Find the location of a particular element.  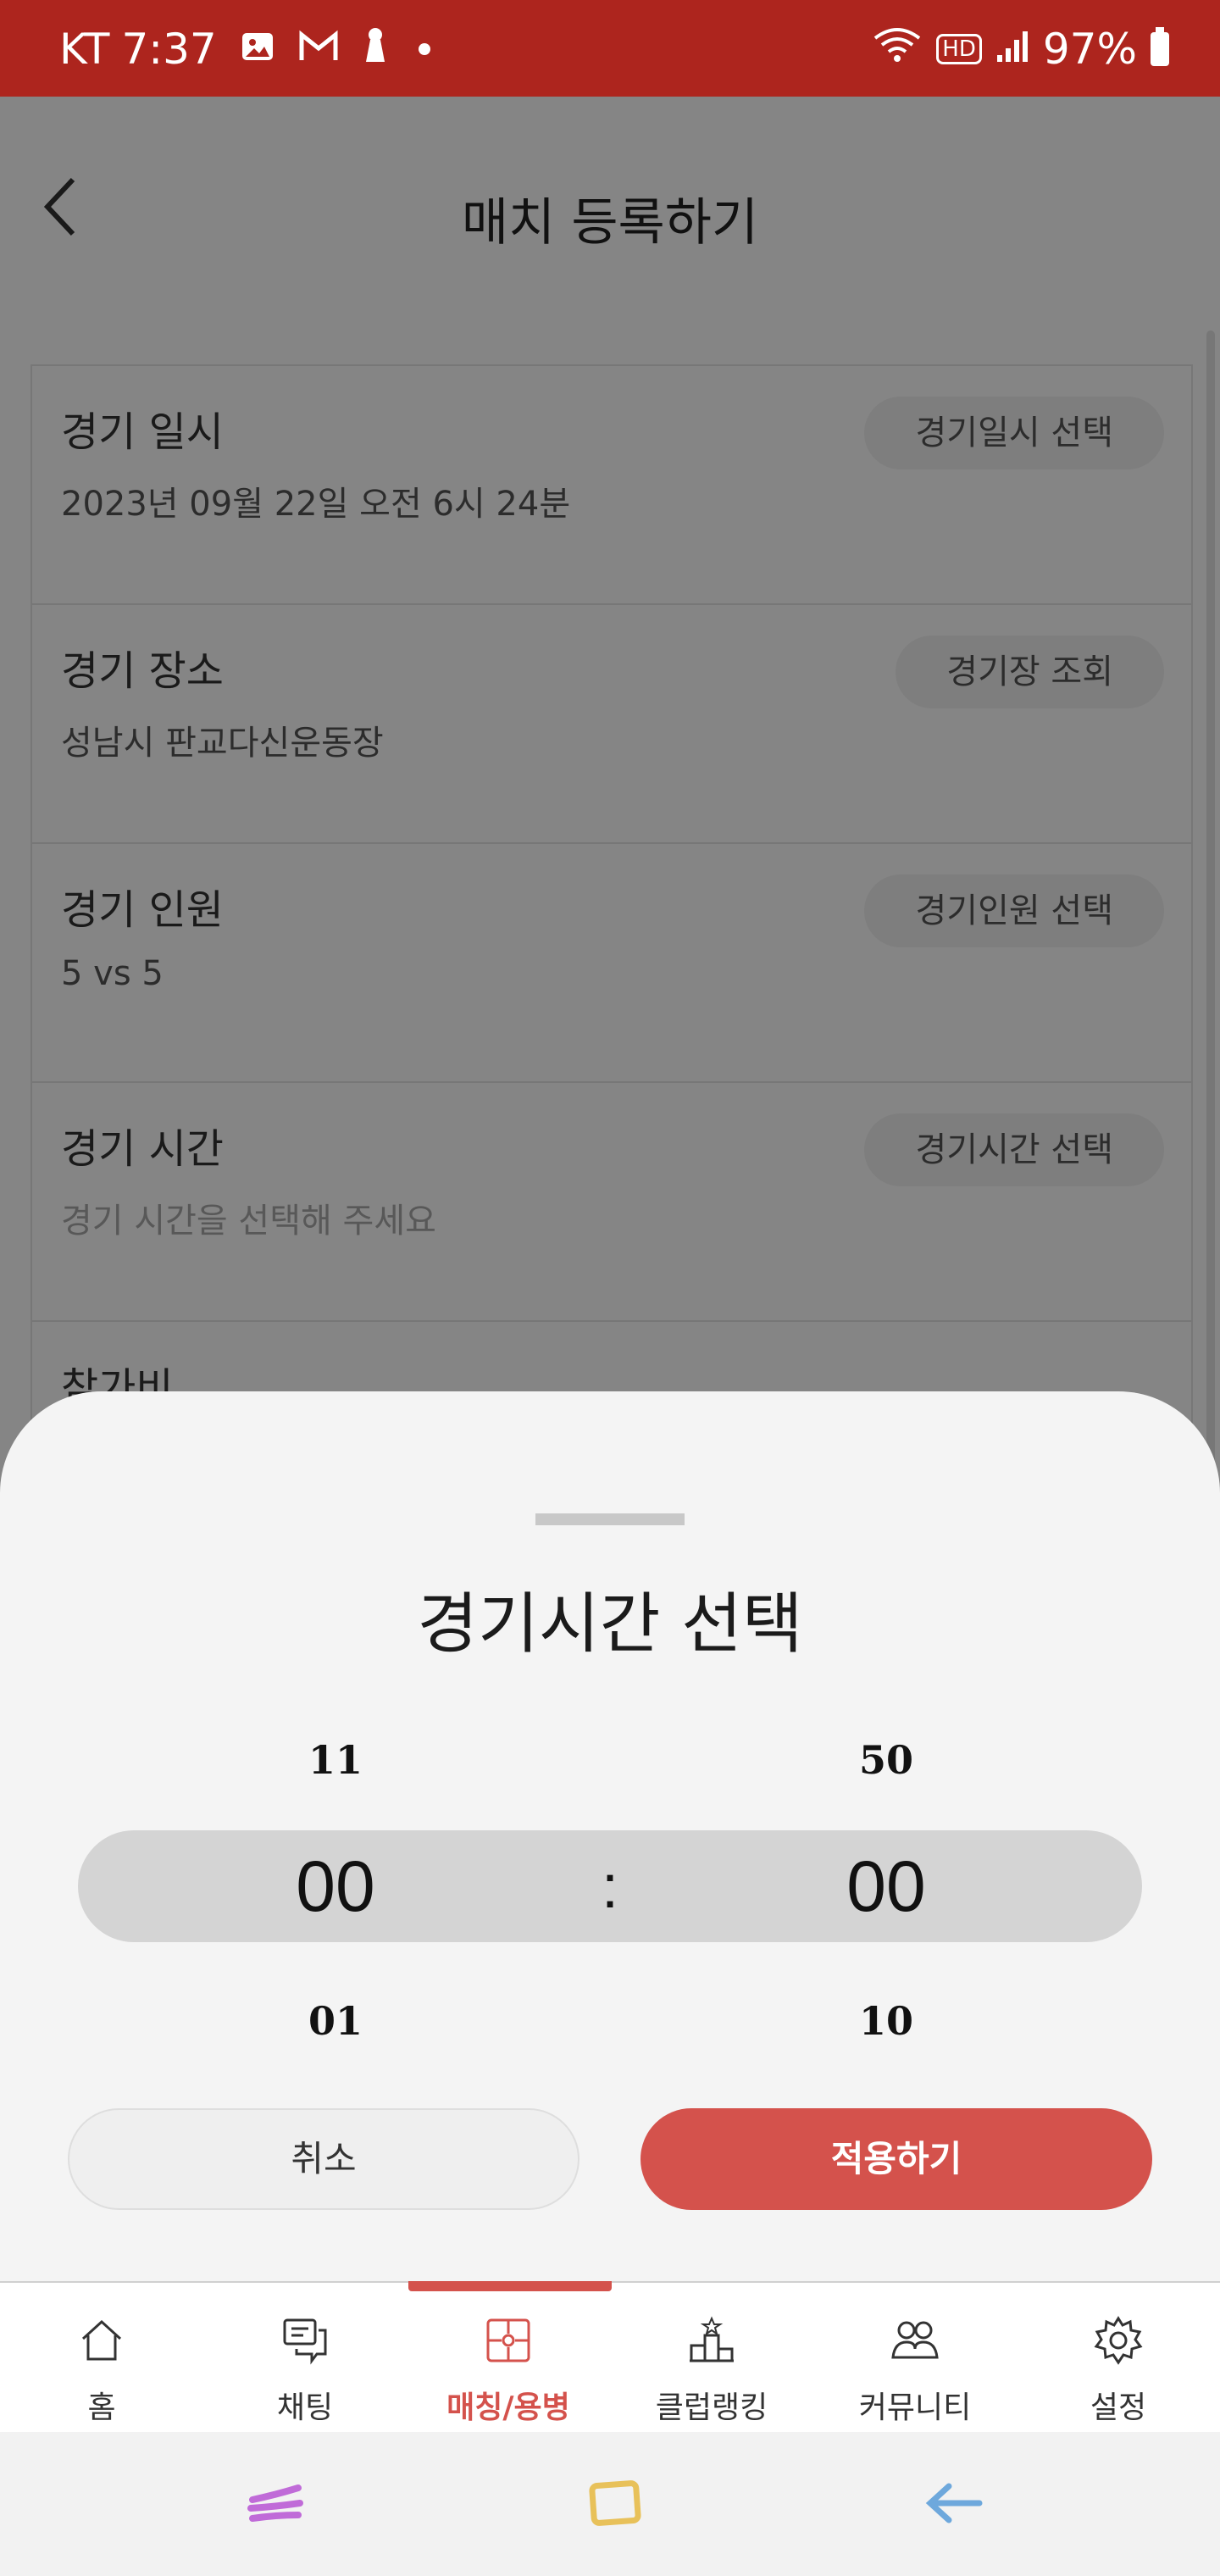

gallery-icon is located at coordinates (257, 49).